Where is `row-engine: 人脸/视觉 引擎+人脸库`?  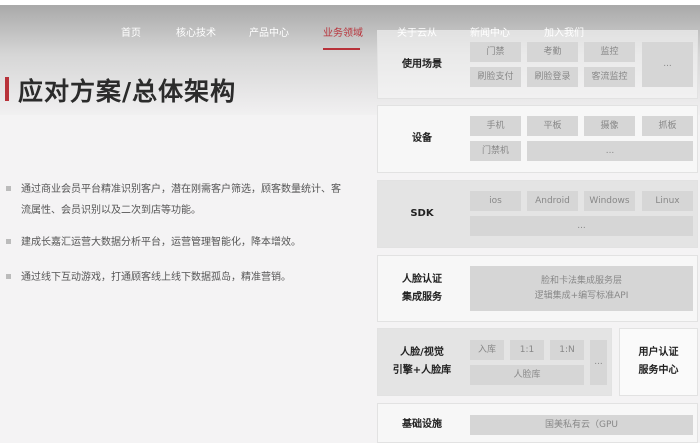 row-engine: 人脸/视觉 引擎+人脸库 is located at coordinates (494, 362).